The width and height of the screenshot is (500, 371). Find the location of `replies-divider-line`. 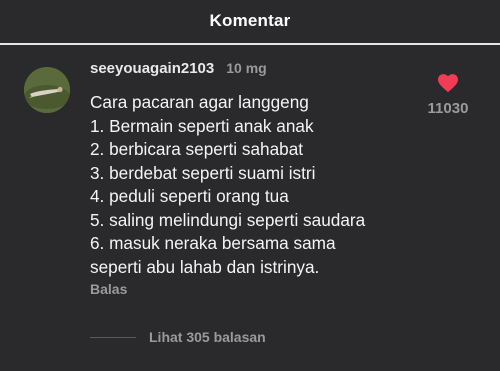

replies-divider-line is located at coordinates (113, 337).